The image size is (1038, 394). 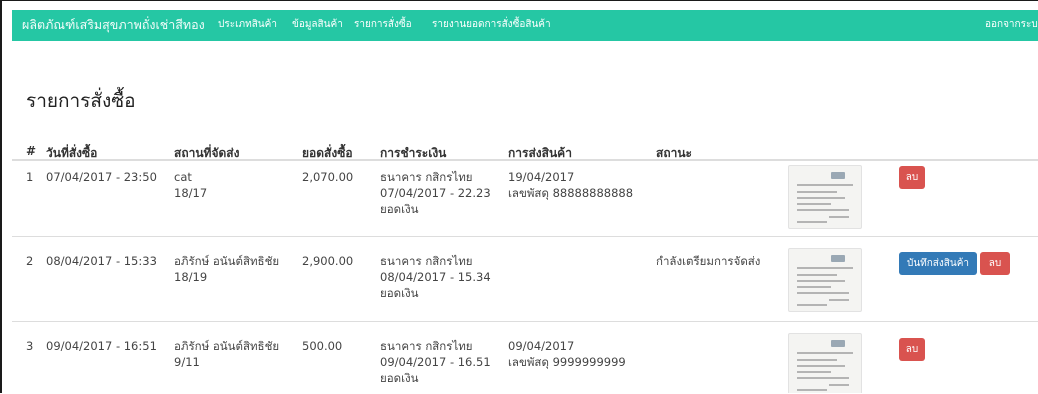 What do you see at coordinates (187, 362) in the screenshot?
I see `address-line-2: 9/11` at bounding box center [187, 362].